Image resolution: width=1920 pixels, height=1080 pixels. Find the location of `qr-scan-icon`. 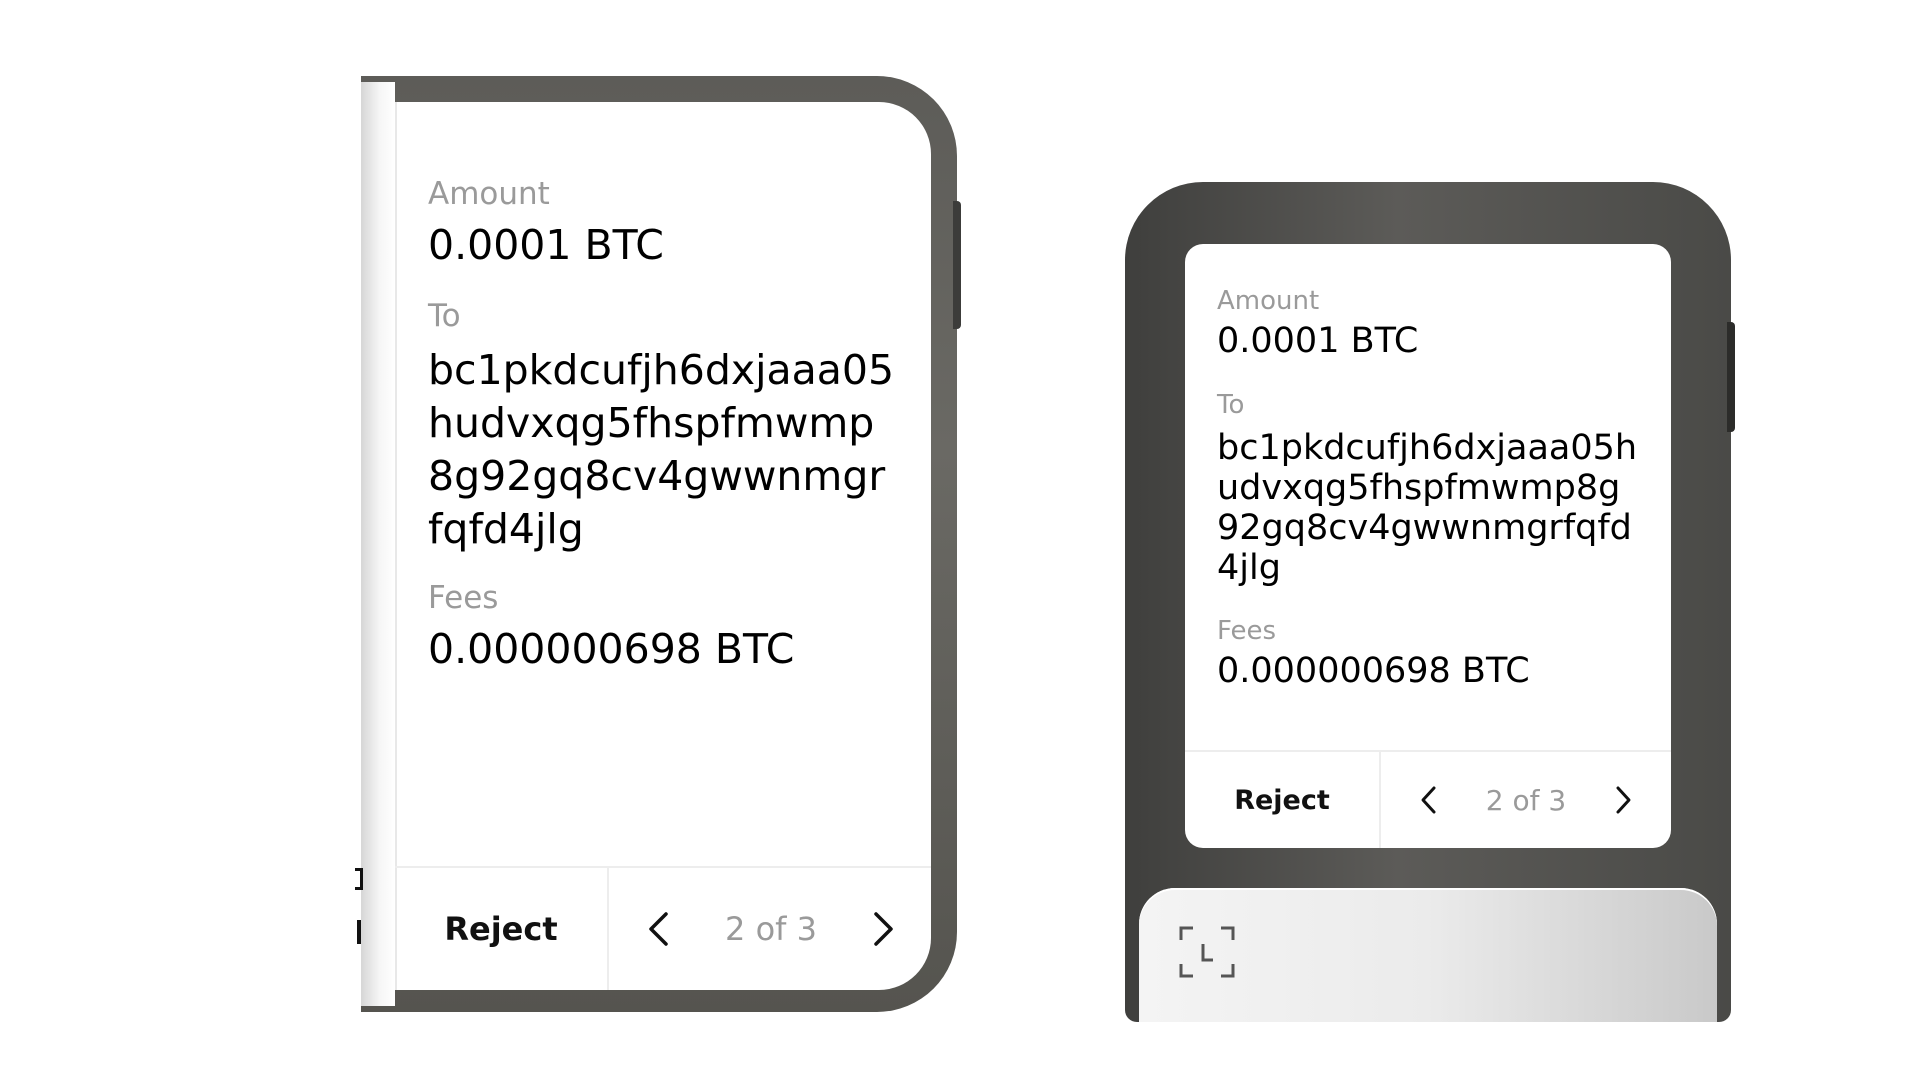

qr-scan-icon is located at coordinates (1207, 952).